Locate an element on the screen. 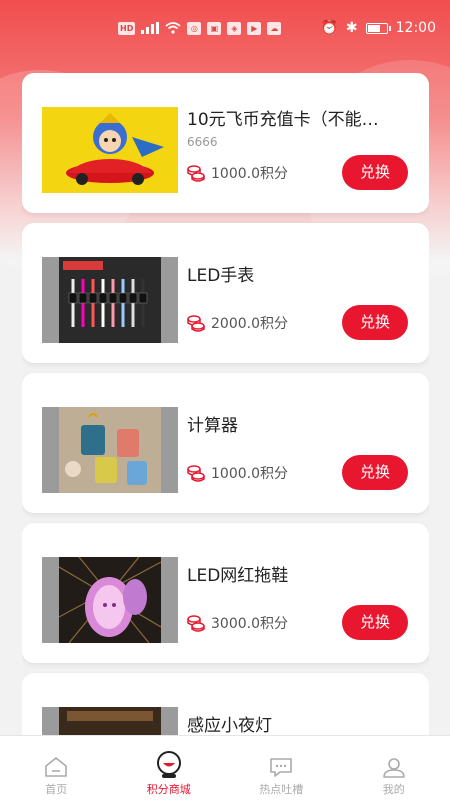  tab-label: 首页 is located at coordinates (56, 789).